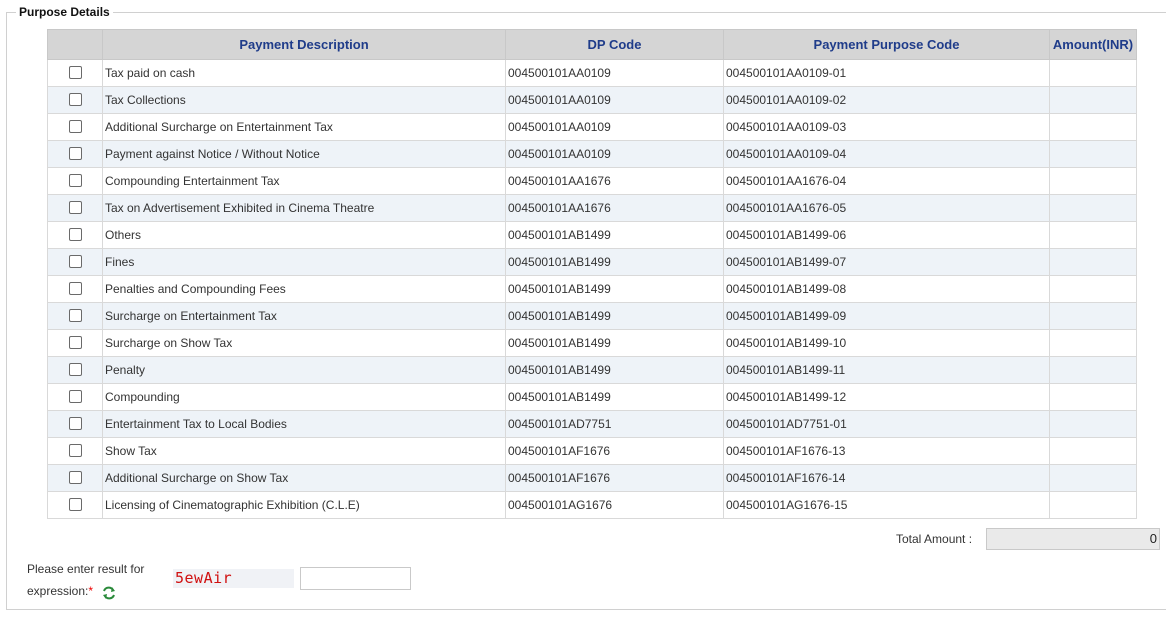 The width and height of the screenshot is (1166, 618). What do you see at coordinates (233, 578) in the screenshot?
I see `captcha-image: 5ewAir` at bounding box center [233, 578].